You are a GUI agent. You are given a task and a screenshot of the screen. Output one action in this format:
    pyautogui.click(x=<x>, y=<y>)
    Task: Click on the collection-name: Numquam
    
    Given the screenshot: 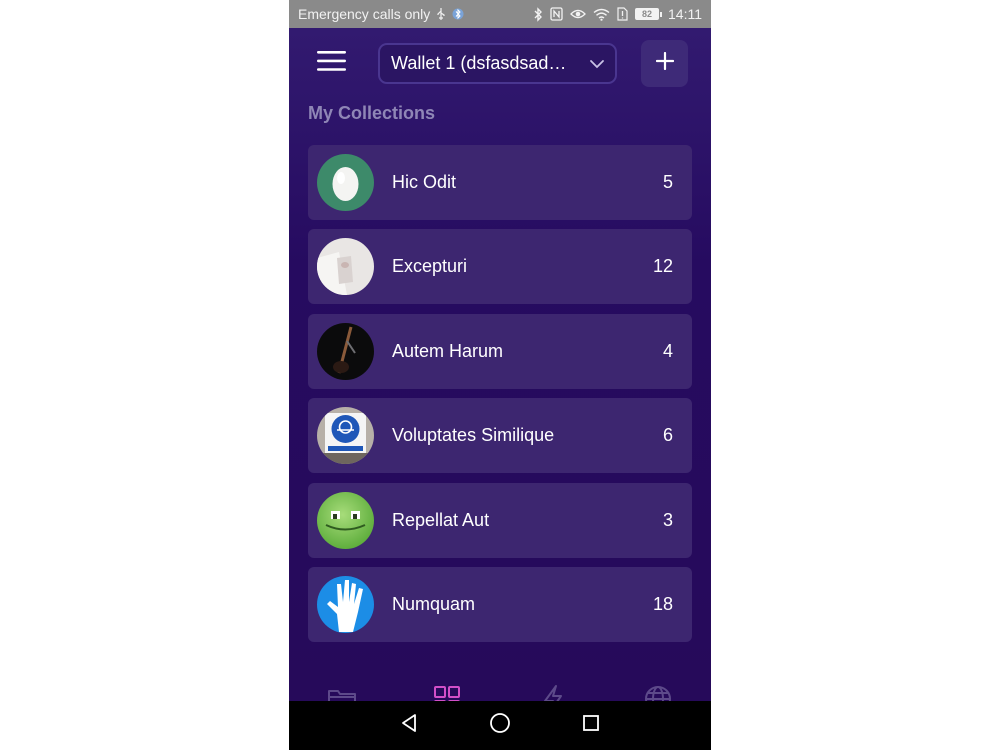 What is the action you would take?
    pyautogui.click(x=434, y=603)
    